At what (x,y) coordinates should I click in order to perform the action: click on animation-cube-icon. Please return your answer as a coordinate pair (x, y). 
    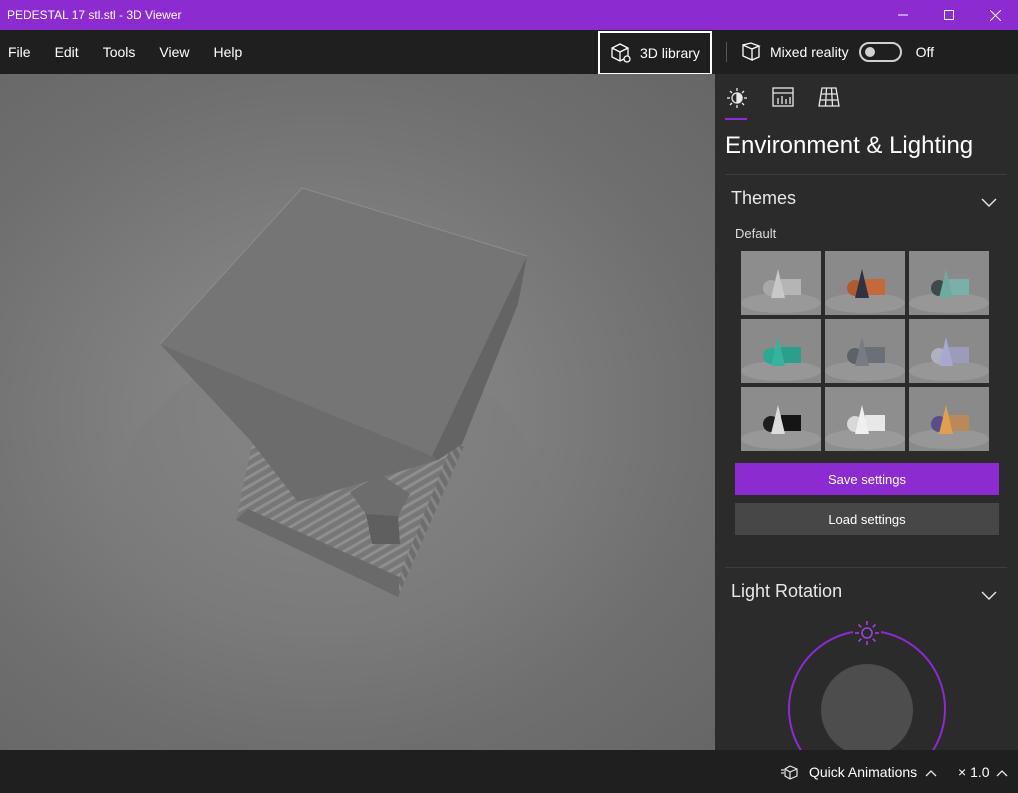
    Looking at the image, I should click on (789, 772).